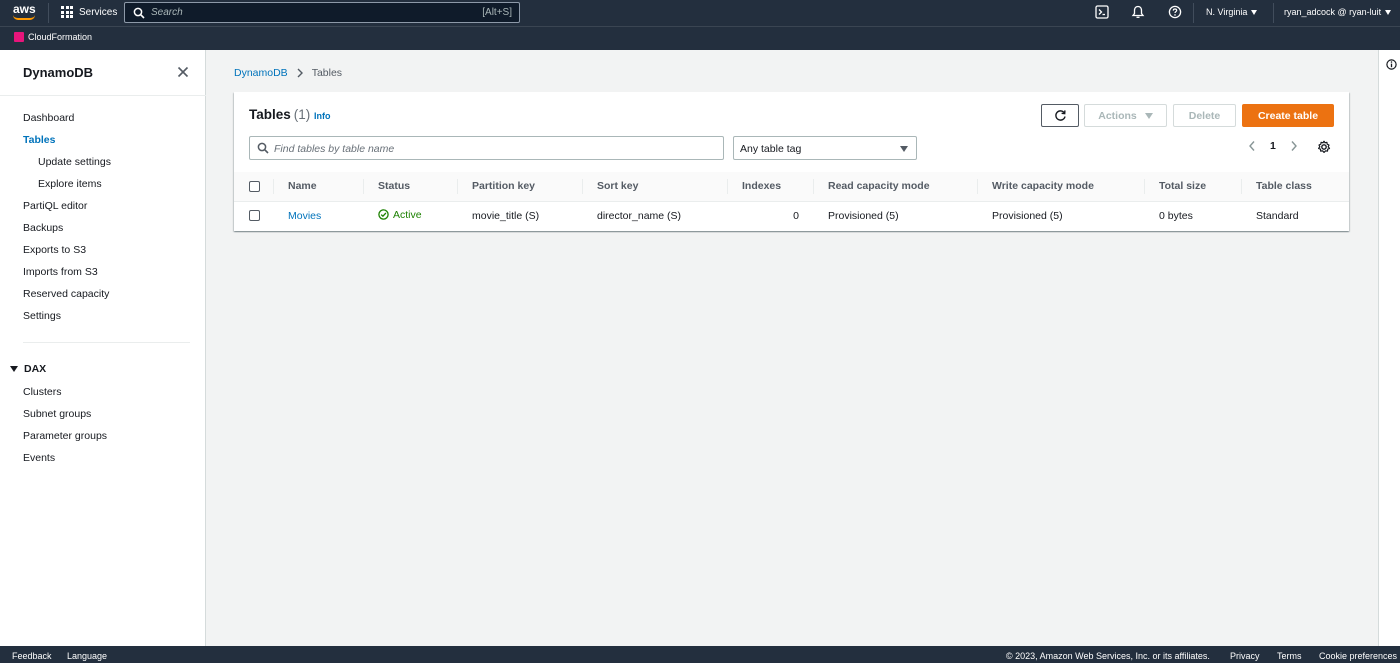 The image size is (1400, 663). Describe the element at coordinates (863, 215) in the screenshot. I see `cell-read-capacity-mode: Provisioned (5)` at that location.